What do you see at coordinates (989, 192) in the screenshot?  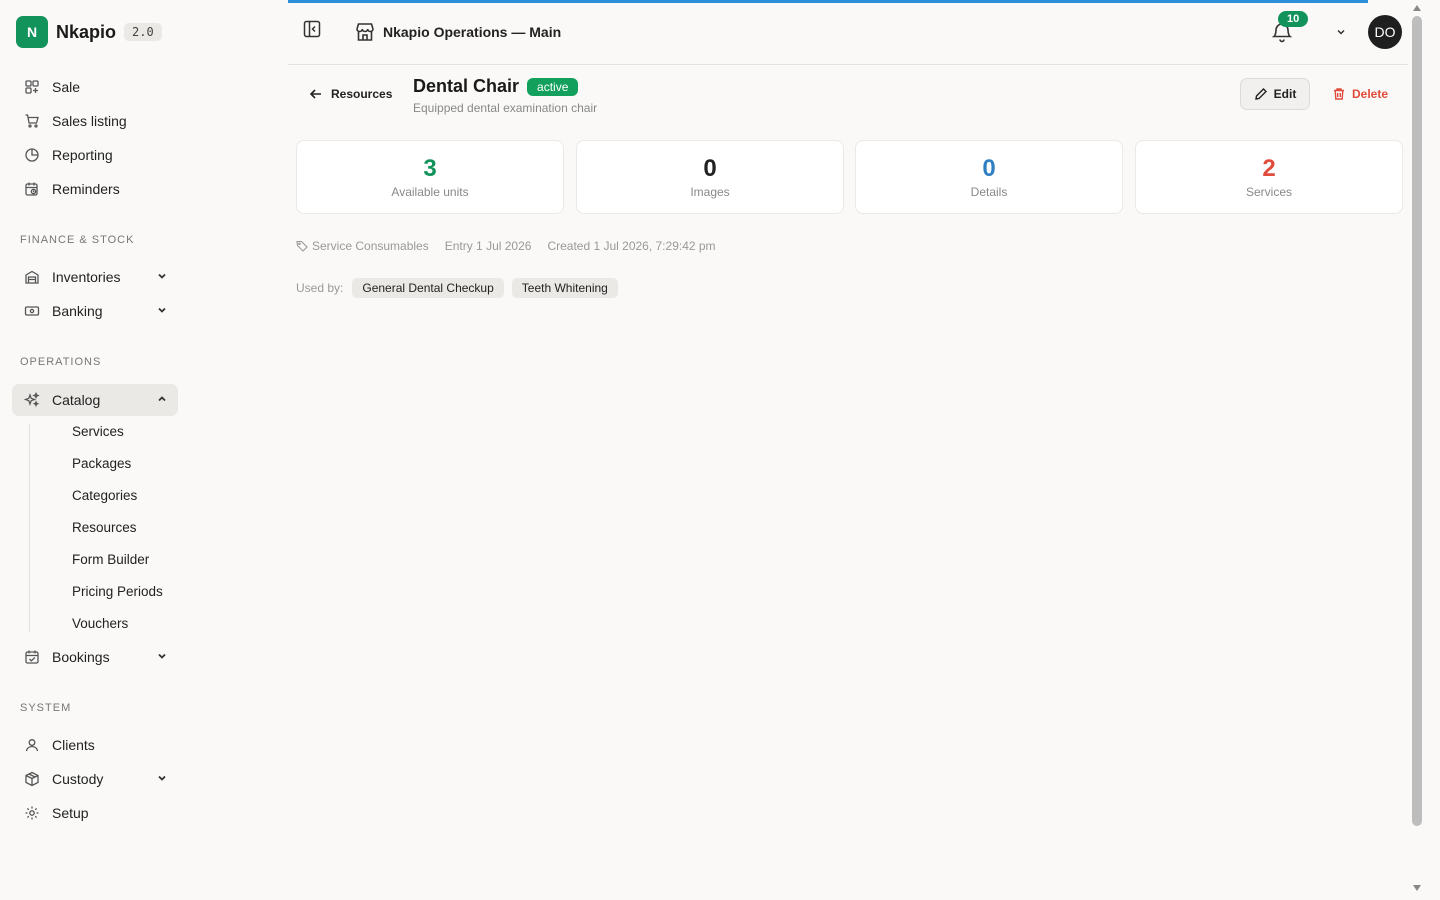 I see `stat-label: Details` at bounding box center [989, 192].